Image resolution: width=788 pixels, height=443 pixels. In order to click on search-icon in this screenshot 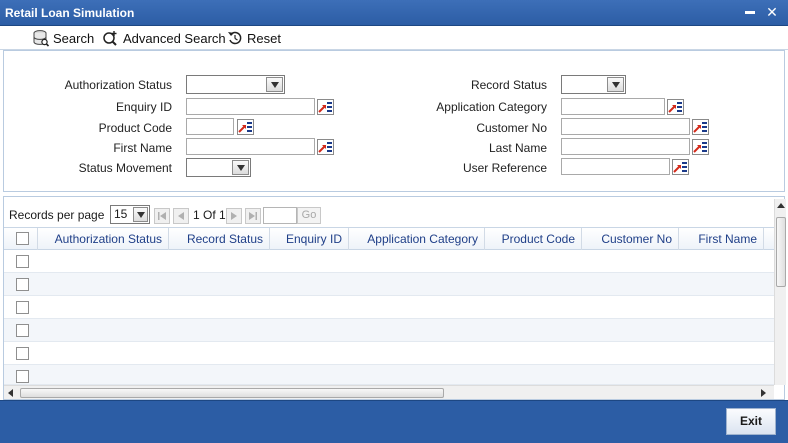, I will do `click(41, 38)`.